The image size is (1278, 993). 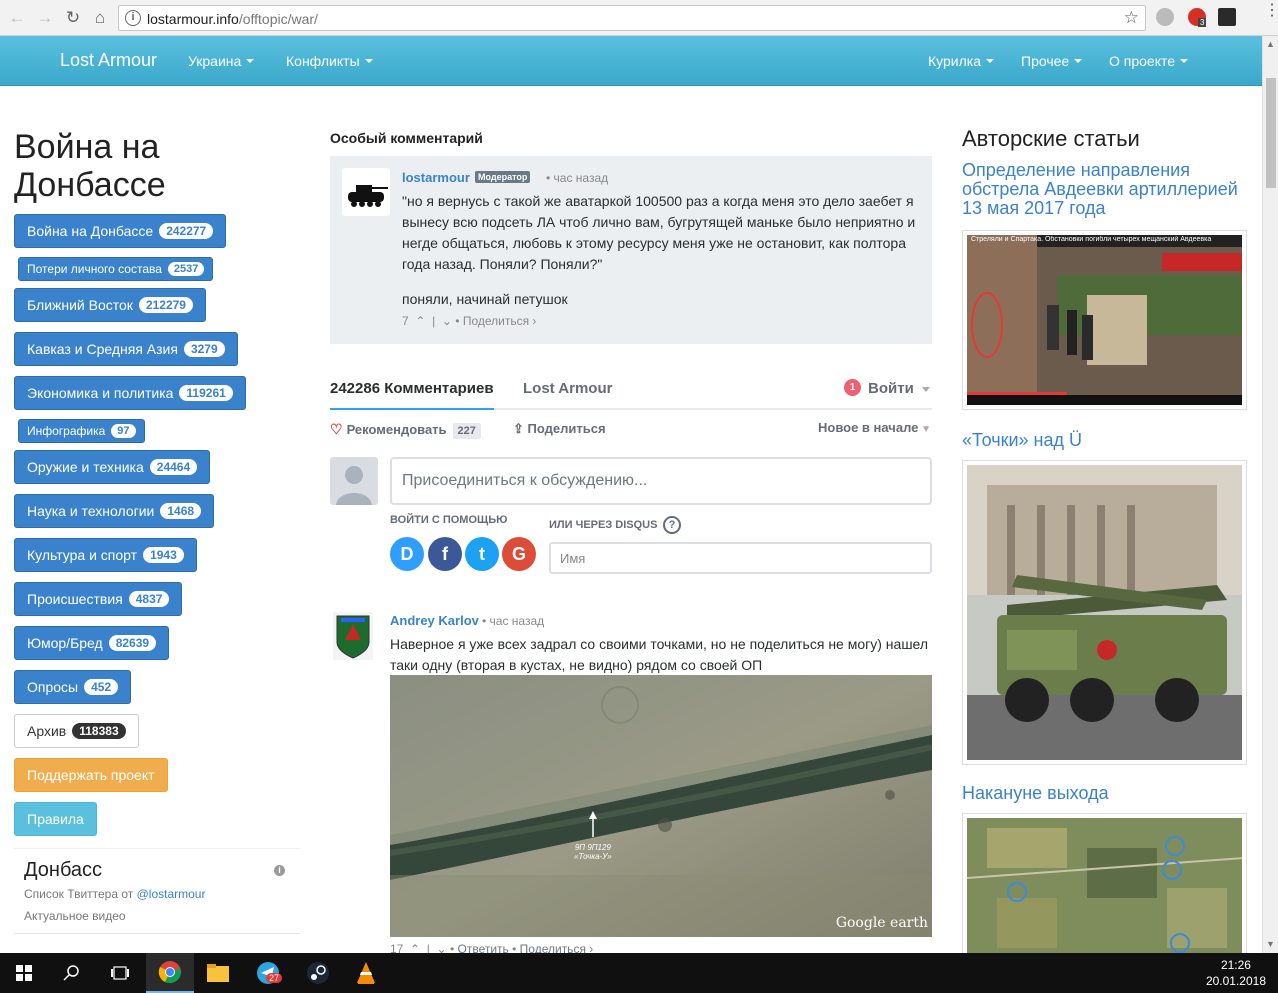 I want to click on recommend-button: ♡ Рекомендовать 227, so click(x=405, y=430).